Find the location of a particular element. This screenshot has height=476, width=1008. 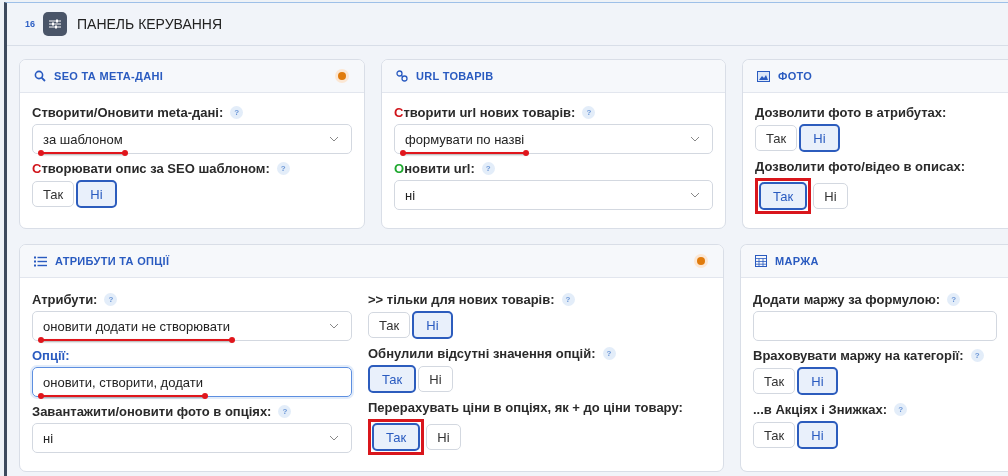

input-field is located at coordinates (875, 326).